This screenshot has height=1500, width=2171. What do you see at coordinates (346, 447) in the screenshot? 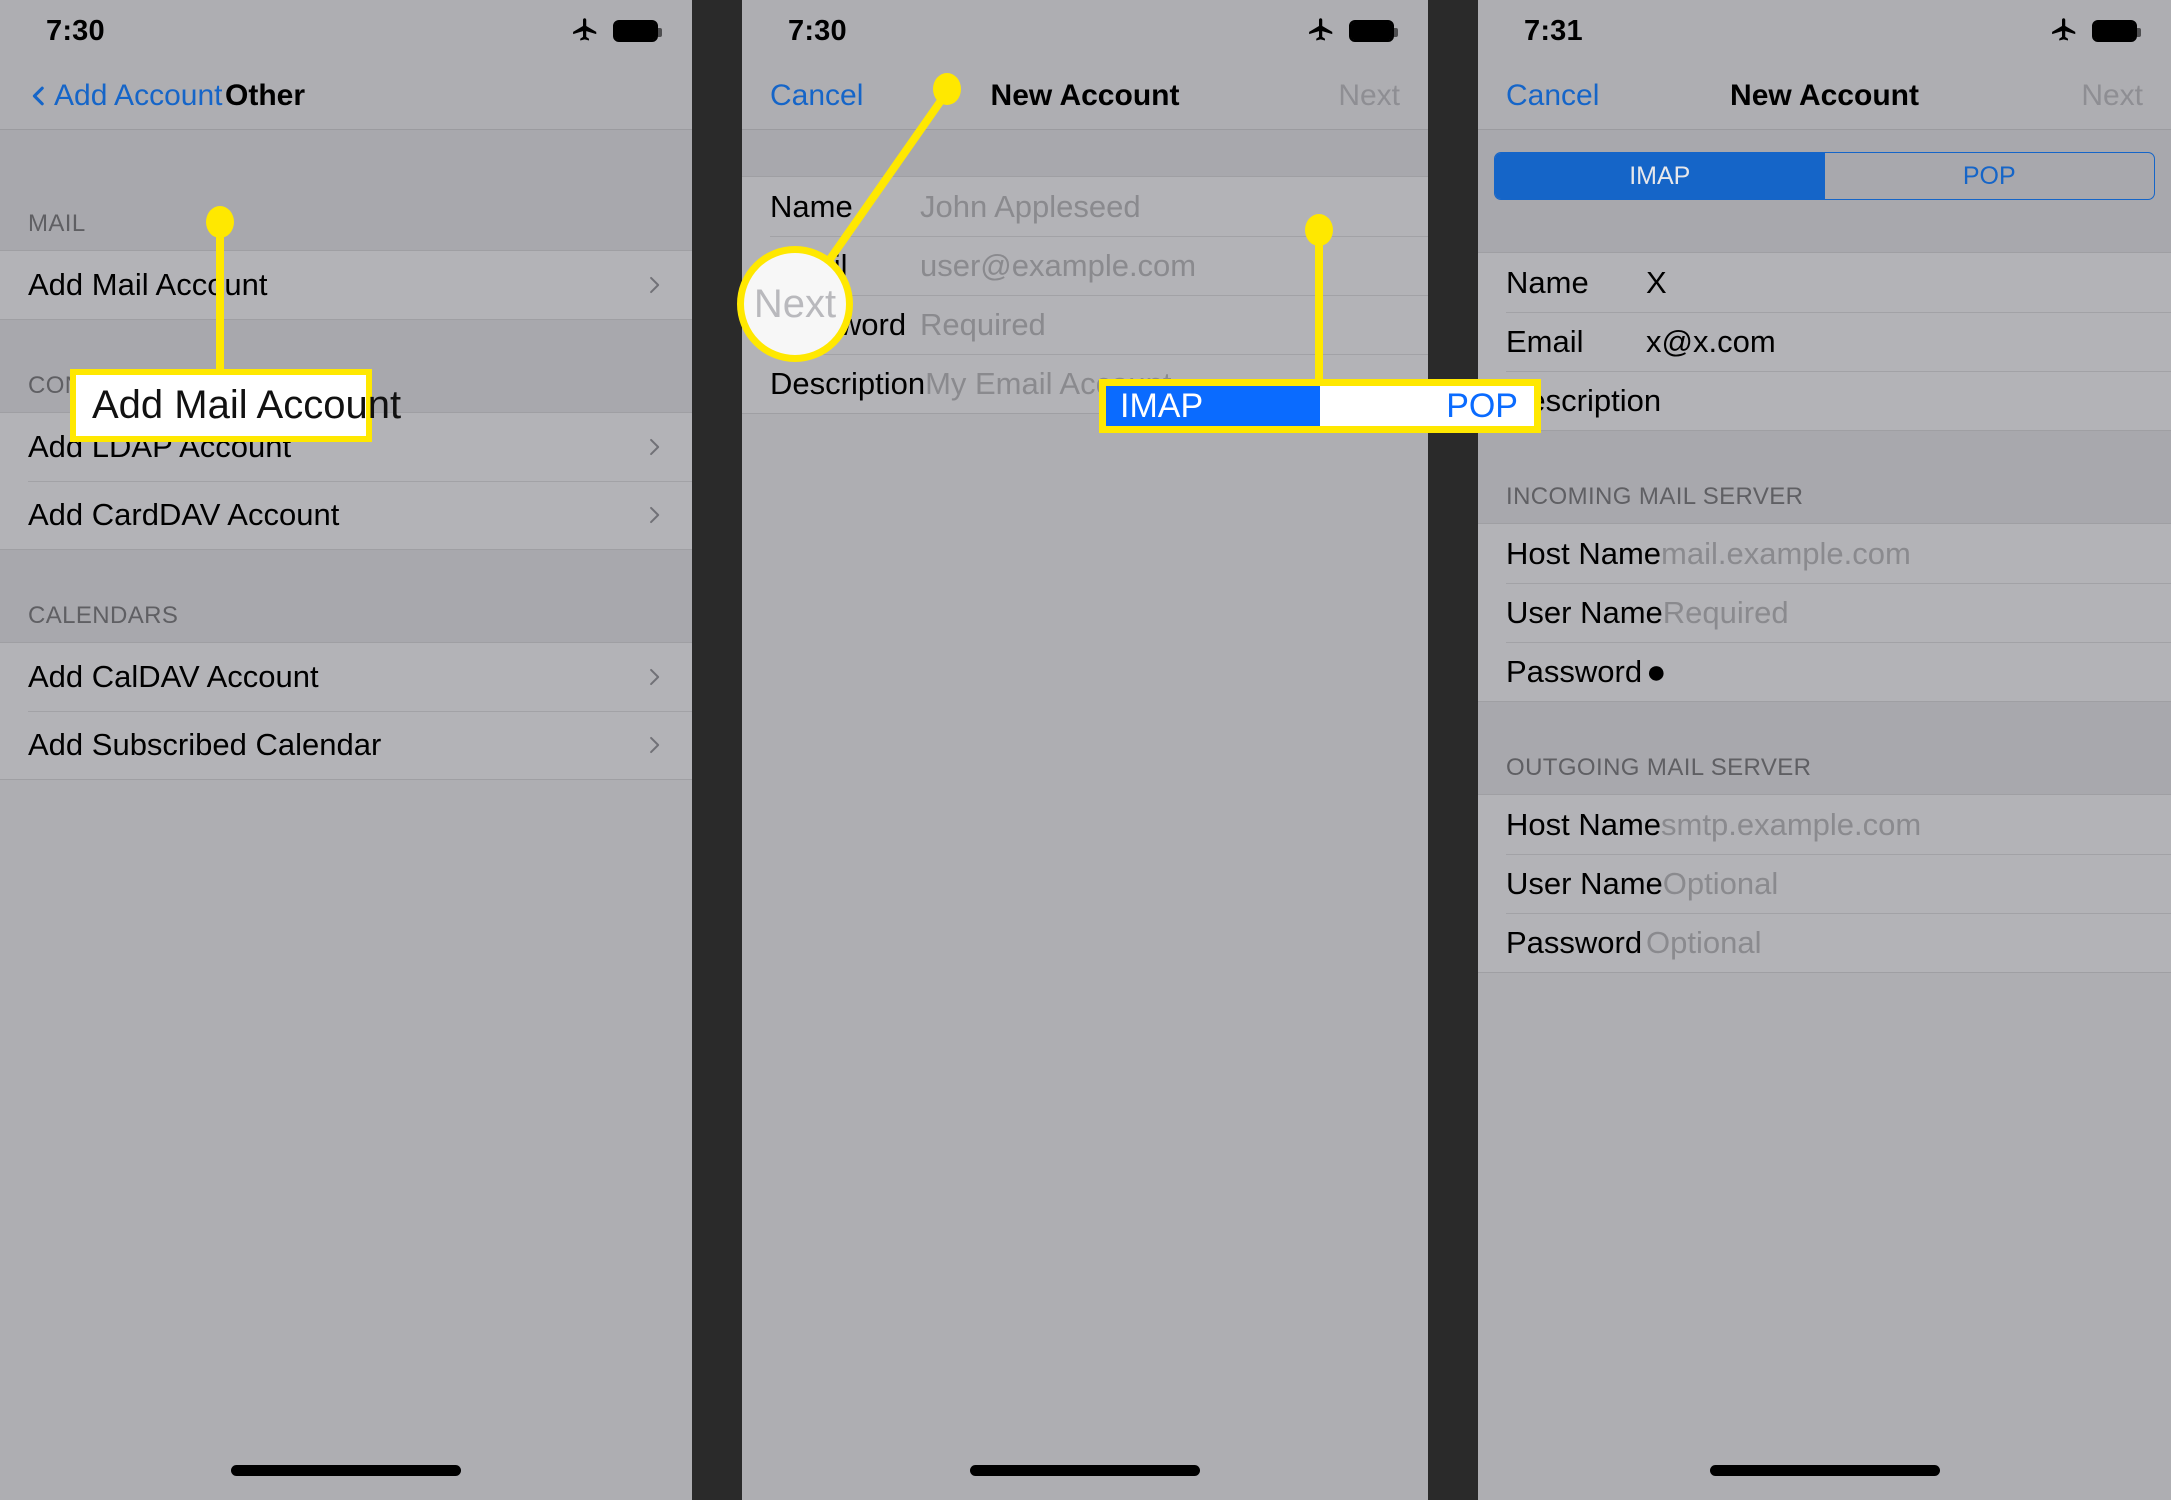
I see `sidebar-item-add-ldap-account: Add LDAP Account` at bounding box center [346, 447].